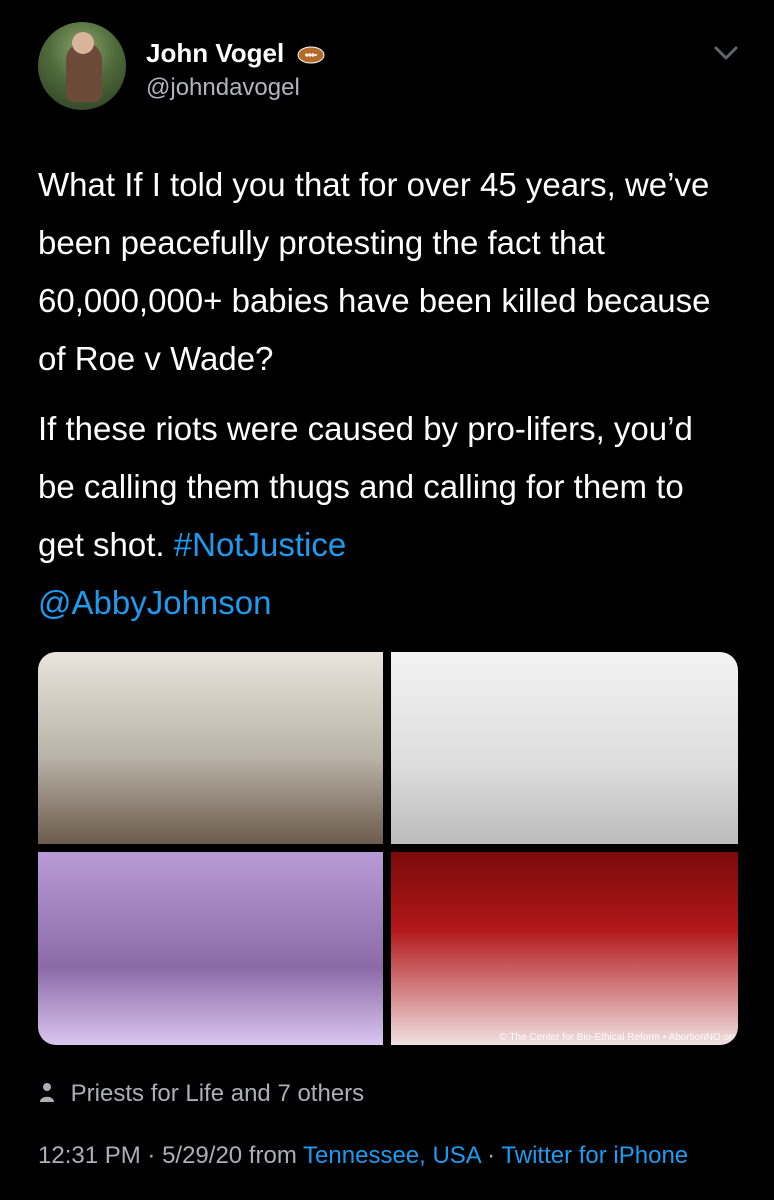 The height and width of the screenshot is (1200, 774). What do you see at coordinates (311, 56) in the screenshot?
I see `football-icon` at bounding box center [311, 56].